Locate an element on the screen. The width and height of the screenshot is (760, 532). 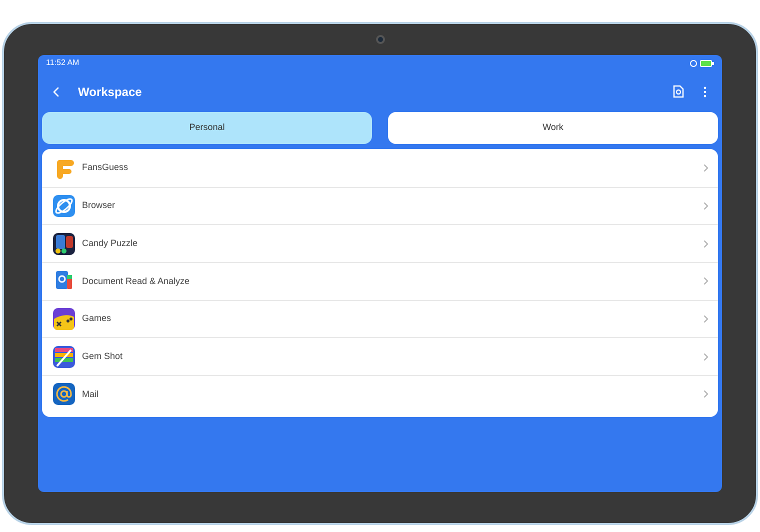
battery-icon is located at coordinates (707, 63).